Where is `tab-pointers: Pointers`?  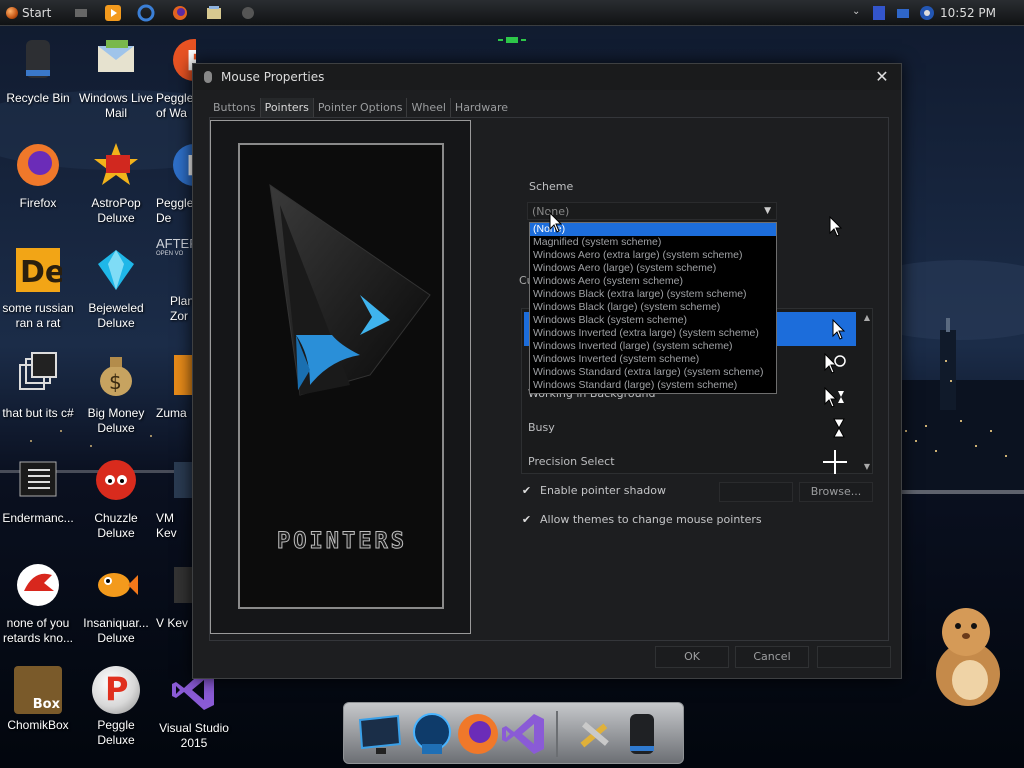
tab-pointers: Pointers is located at coordinates (287, 108).